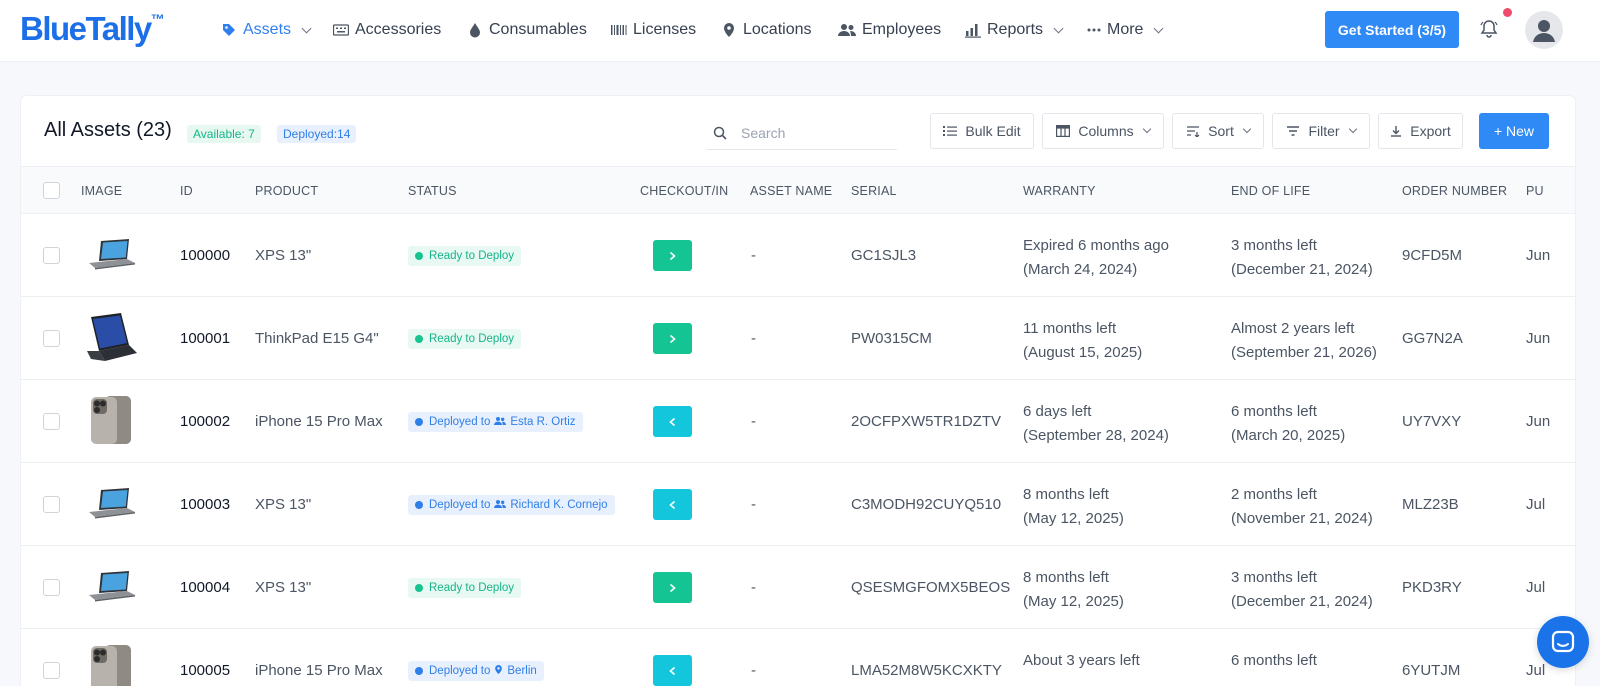 The width and height of the screenshot is (1600, 686). Describe the element at coordinates (816, 132) in the screenshot. I see `search-input` at that location.